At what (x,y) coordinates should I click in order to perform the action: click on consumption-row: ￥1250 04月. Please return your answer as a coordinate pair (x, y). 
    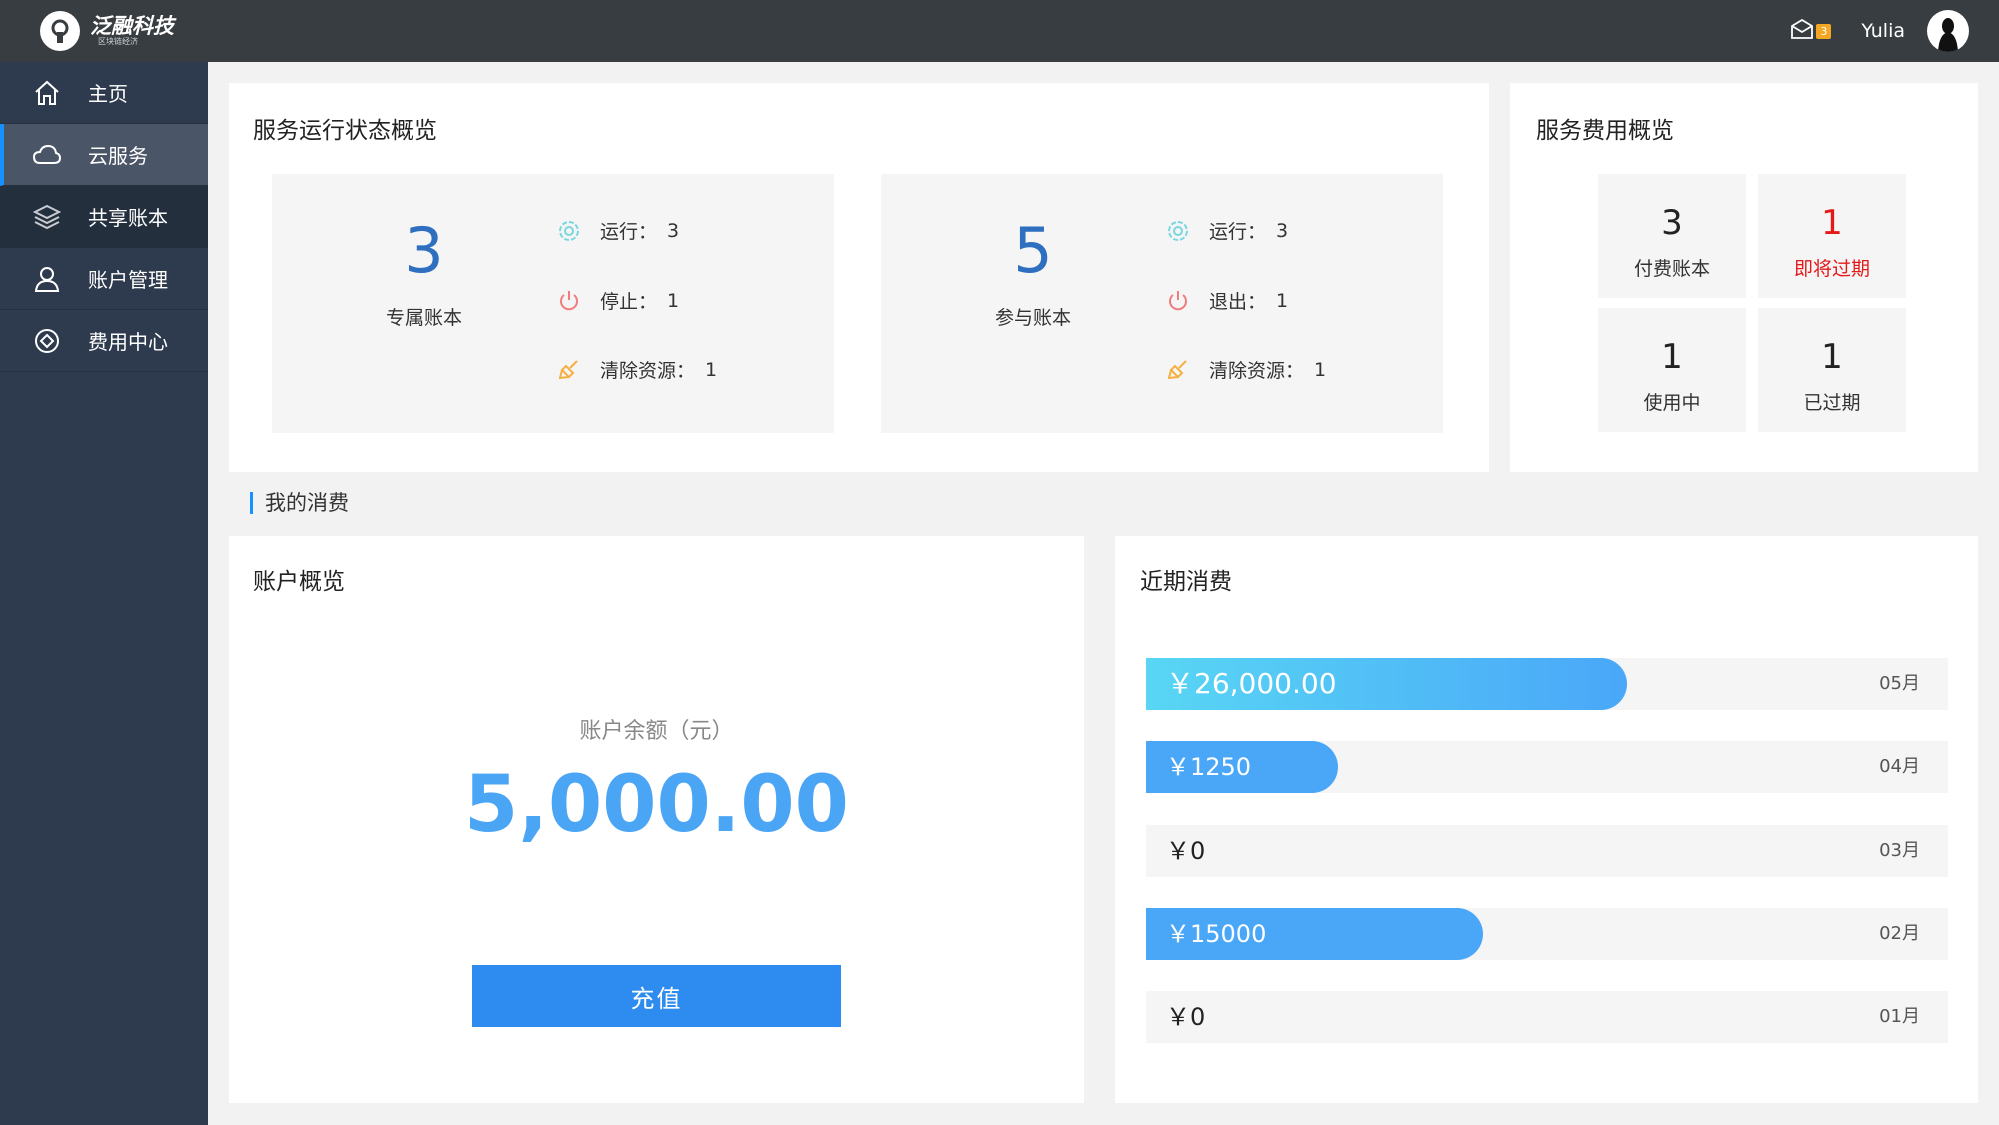
    Looking at the image, I should click on (1547, 767).